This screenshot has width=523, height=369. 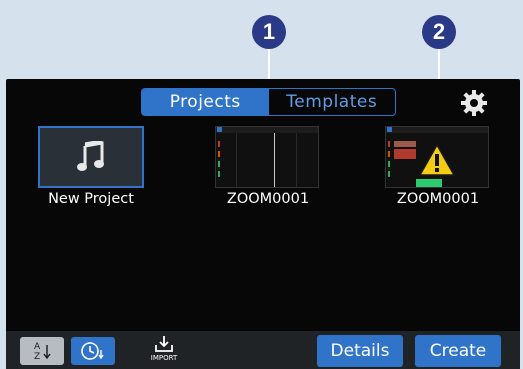 I want to click on sort-alpha-button: A Z, so click(x=42, y=351).